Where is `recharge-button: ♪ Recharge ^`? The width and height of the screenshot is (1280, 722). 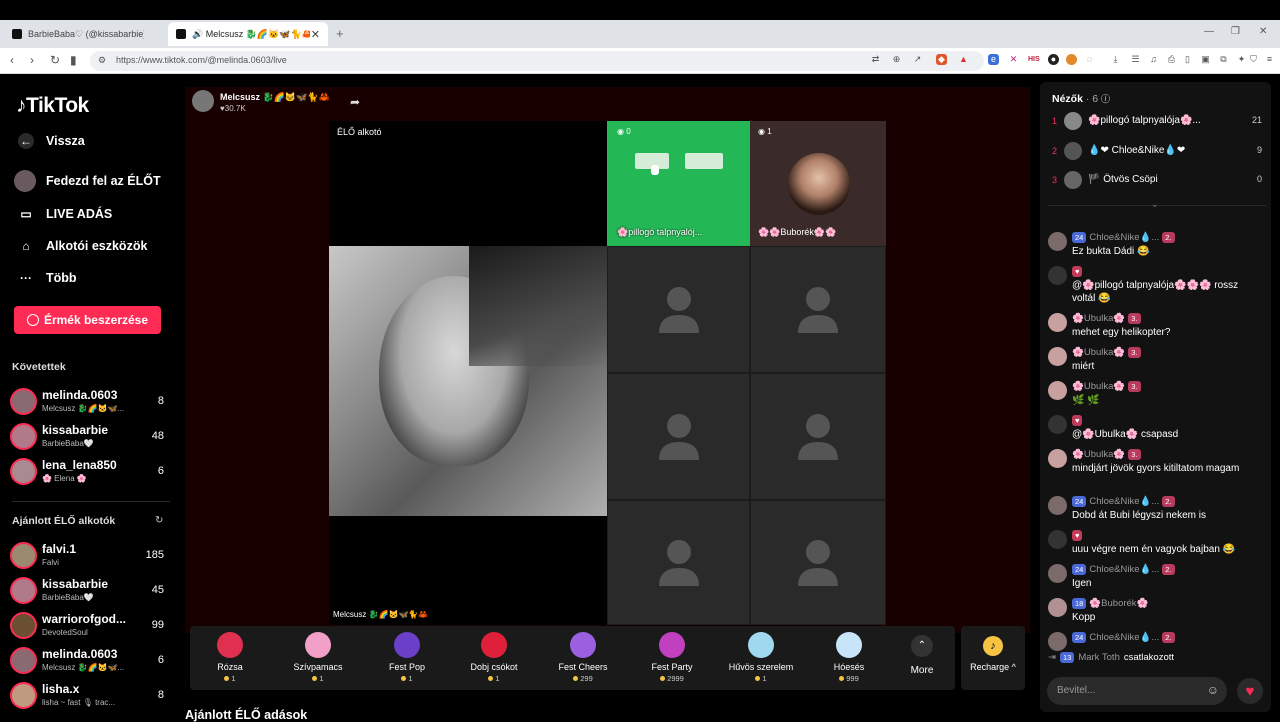 recharge-button: ♪ Recharge ^ is located at coordinates (993, 658).